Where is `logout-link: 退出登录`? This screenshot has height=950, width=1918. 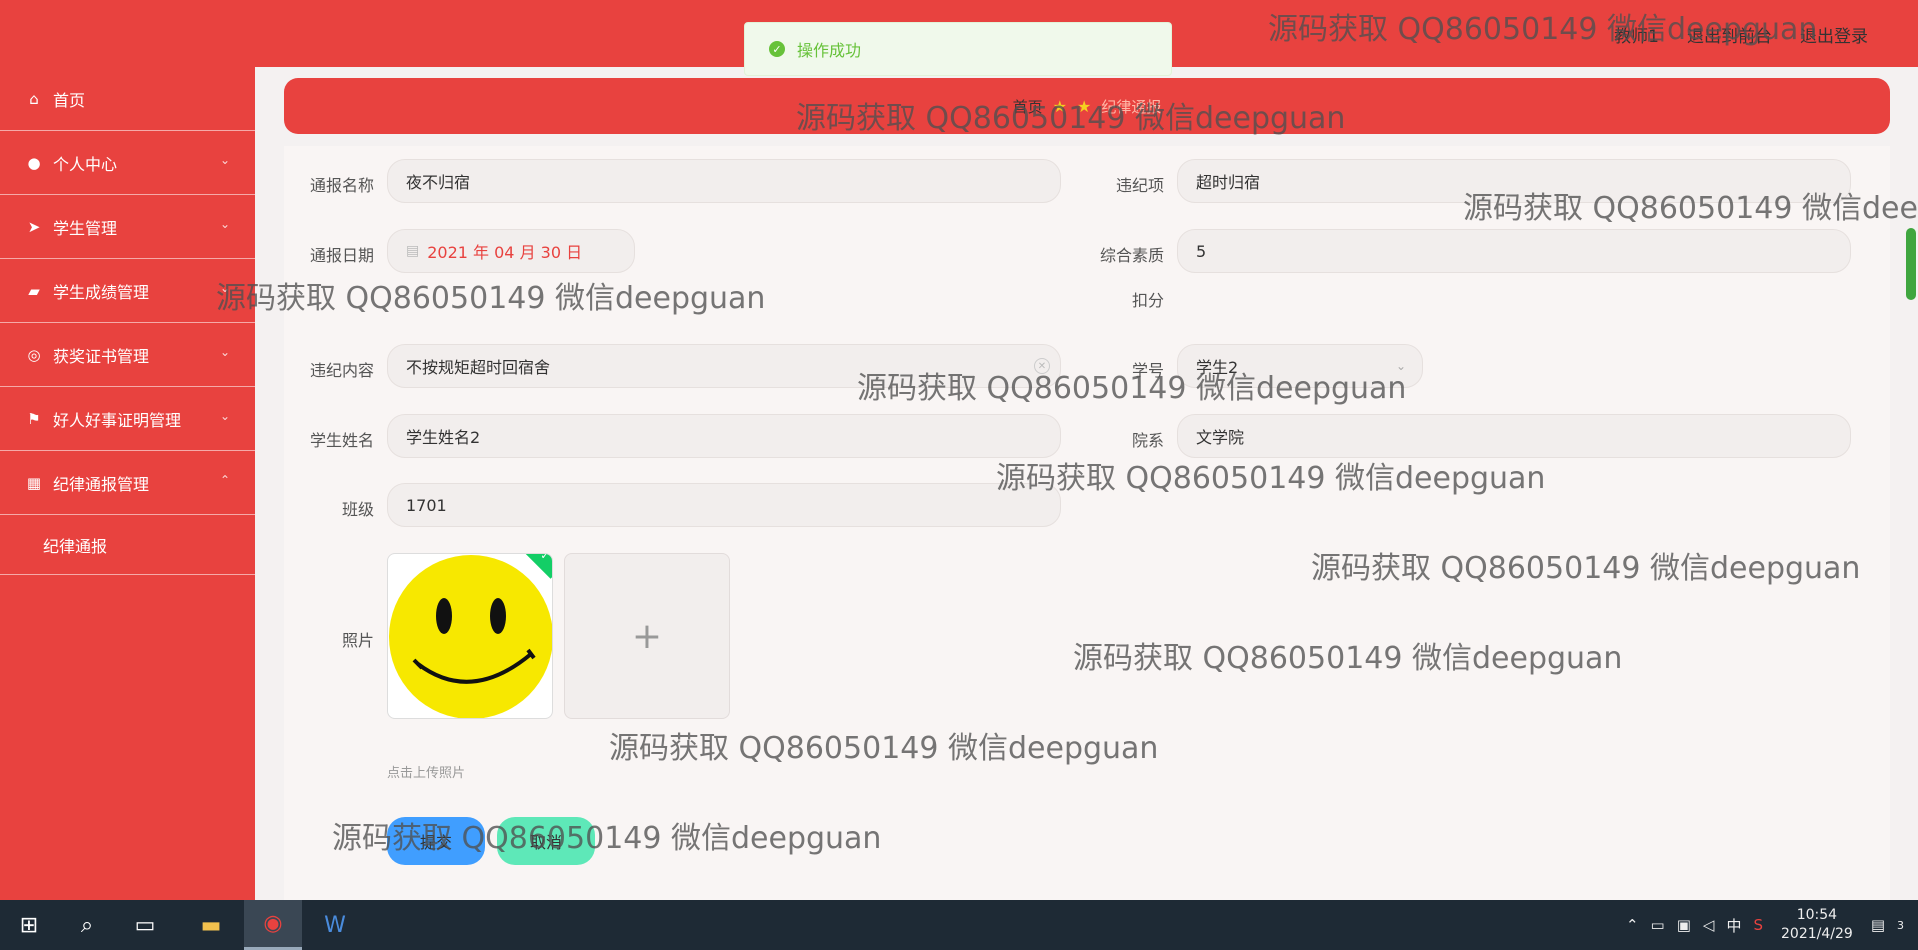
logout-link: 退出登录 is located at coordinates (1834, 34).